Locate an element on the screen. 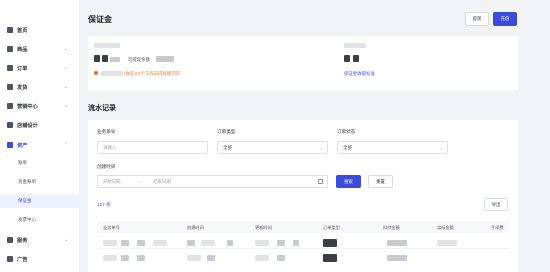 The image size is (550, 272). sidebar-item-label: 广告 is located at coordinates (22, 259).